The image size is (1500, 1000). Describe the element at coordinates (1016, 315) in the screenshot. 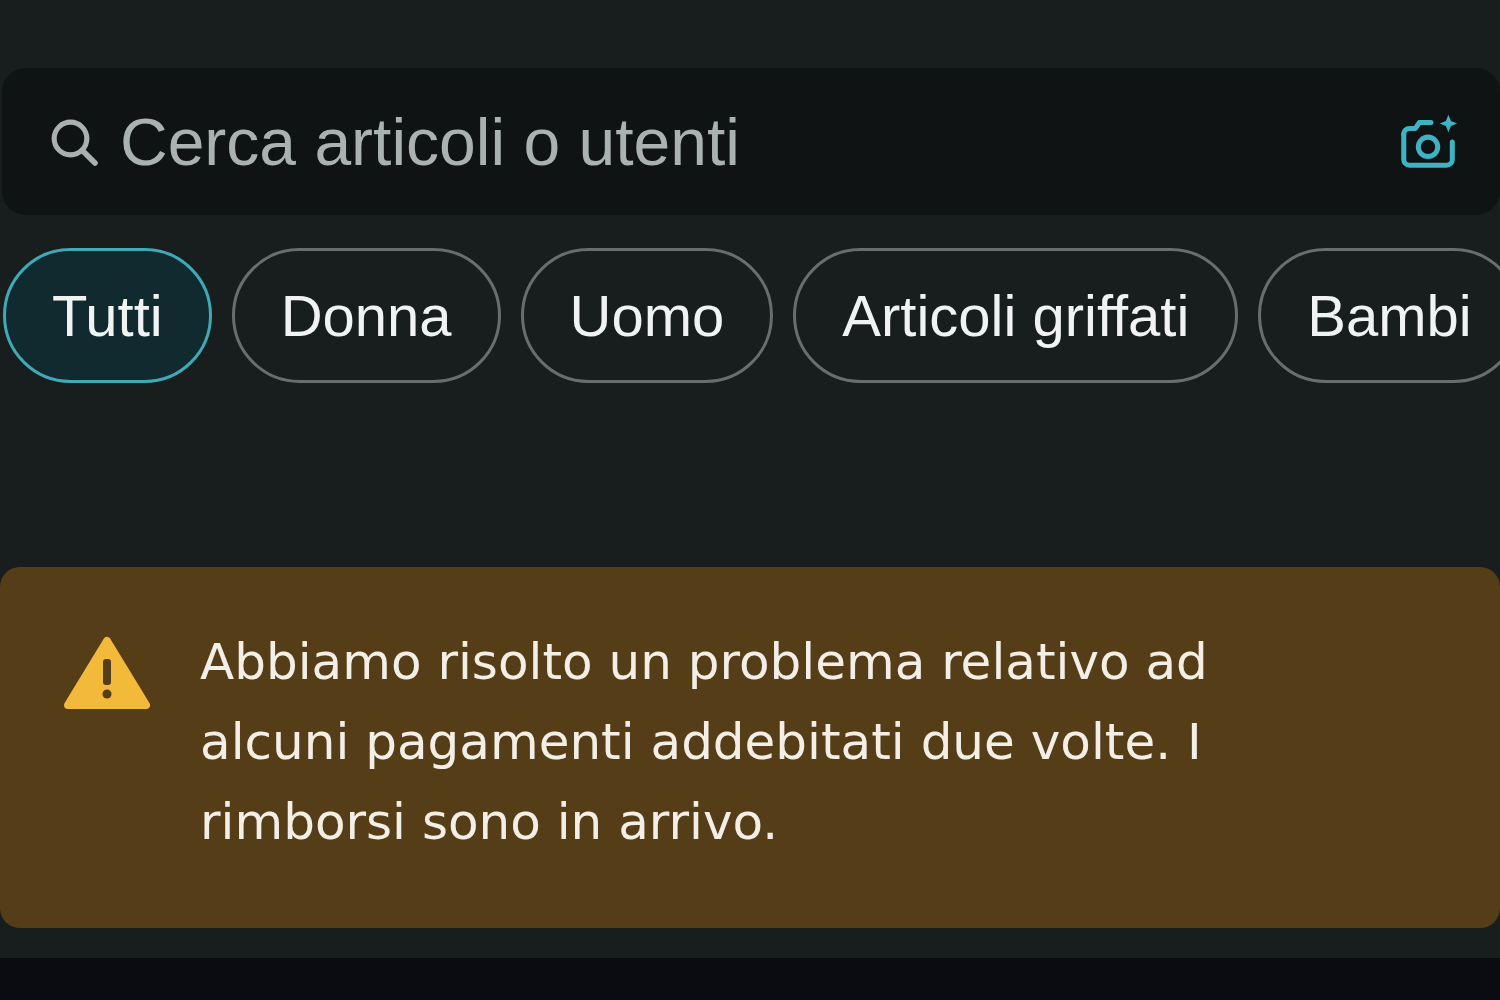

I see `category-chip: Articoli griffati` at that location.